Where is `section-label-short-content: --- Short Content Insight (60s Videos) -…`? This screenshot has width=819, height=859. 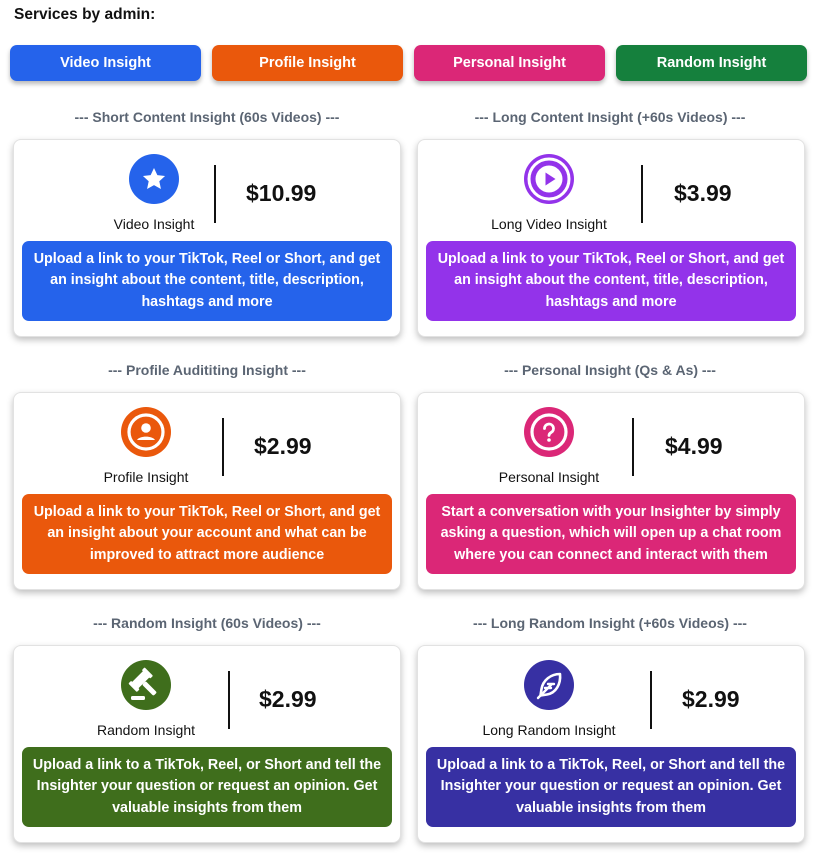 section-label-short-content: --- Short Content Insight (60s Videos) -… is located at coordinates (207, 117).